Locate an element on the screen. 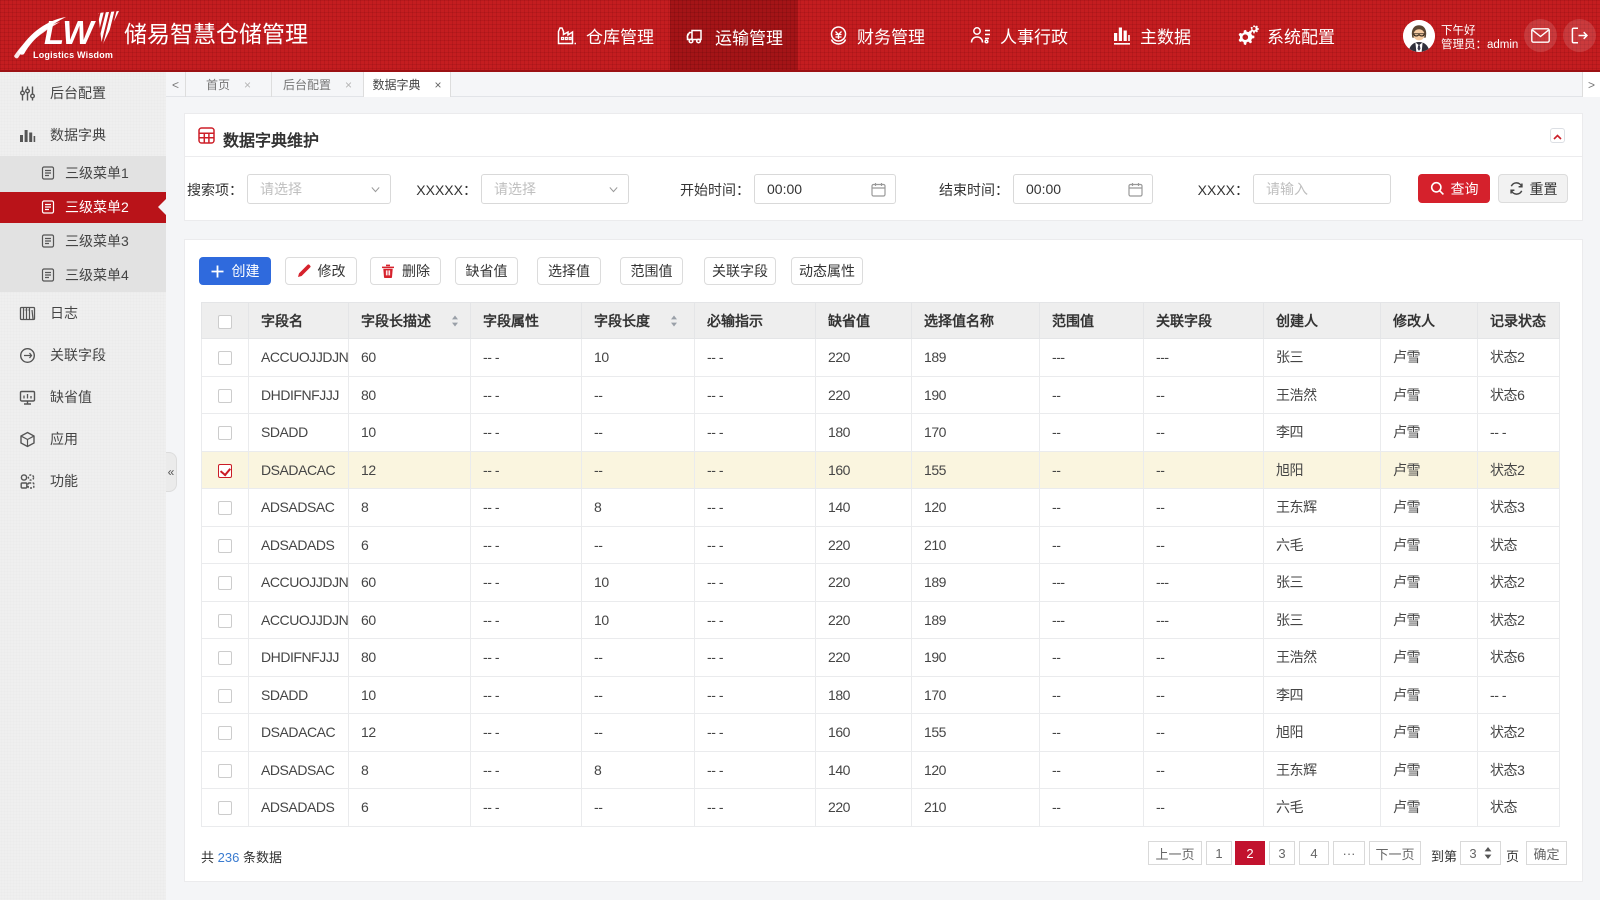  svg-text: LW is located at coordinates (70, 32).